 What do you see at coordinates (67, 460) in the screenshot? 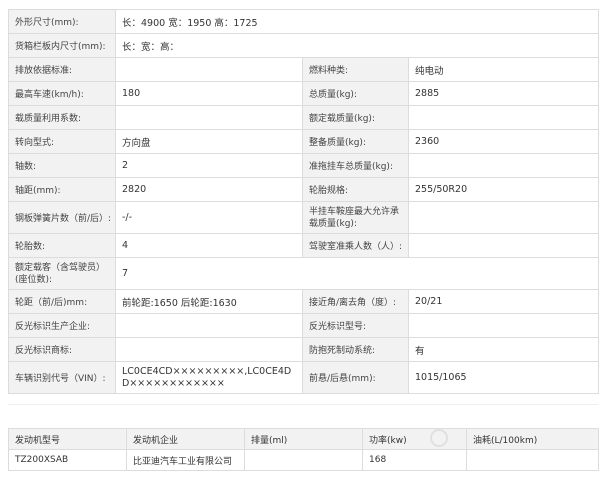
I see `engine-model-value: TZ200XSAB` at bounding box center [67, 460].